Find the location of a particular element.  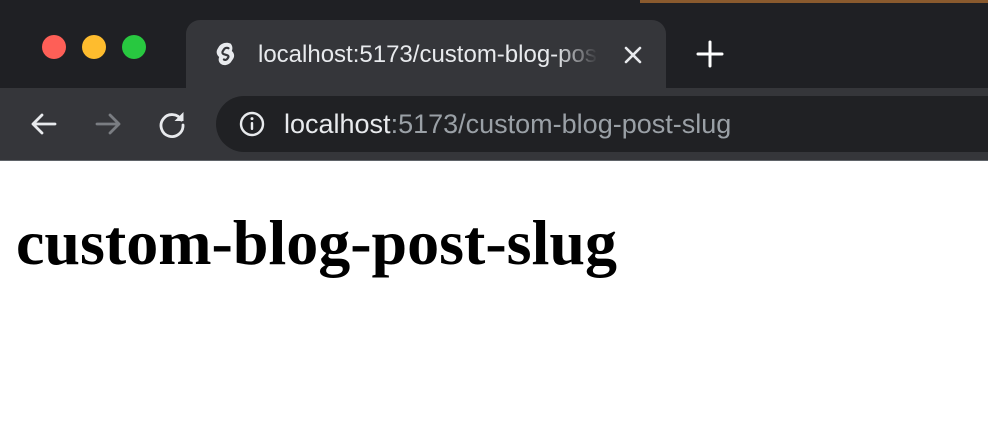

info-icon is located at coordinates (252, 124).